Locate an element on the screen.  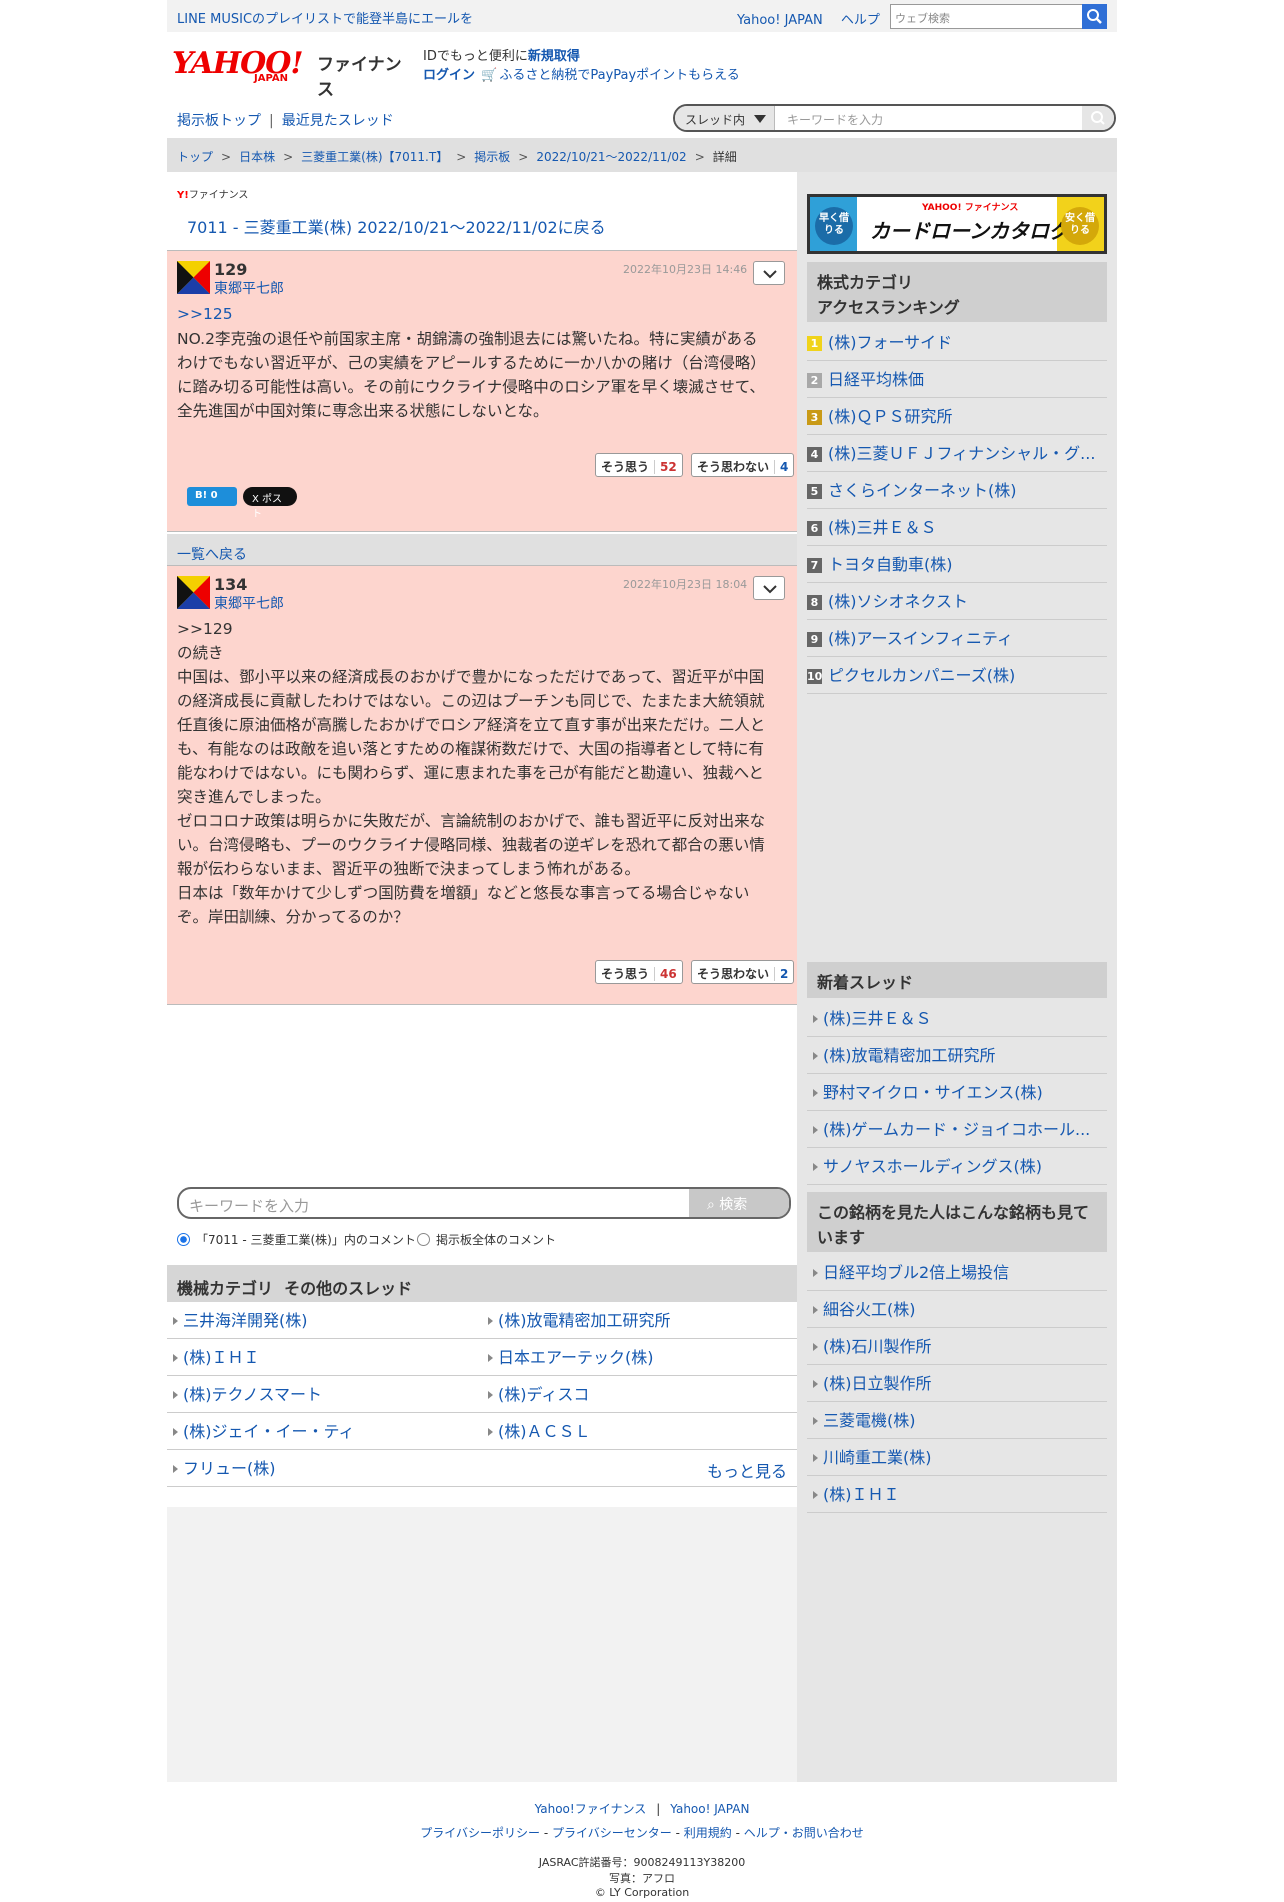
finance-small-logo: Y!ファイナンス is located at coordinates (213, 195).